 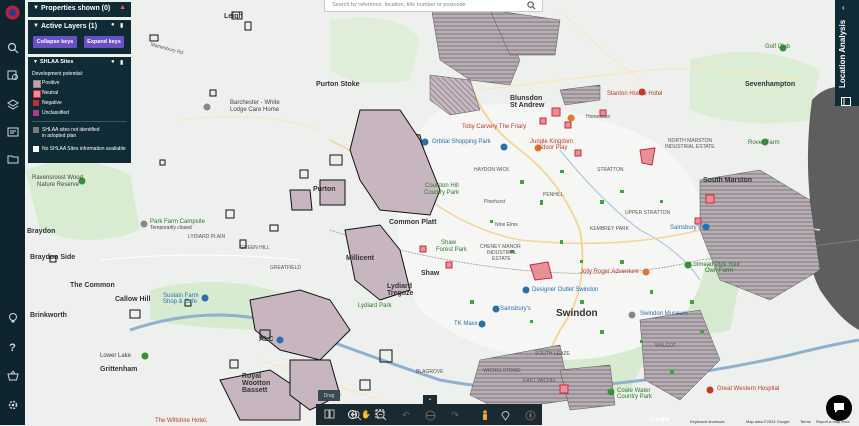 What do you see at coordinates (842, 54) in the screenshot?
I see `location-analysis-label: Location Analysis` at bounding box center [842, 54].